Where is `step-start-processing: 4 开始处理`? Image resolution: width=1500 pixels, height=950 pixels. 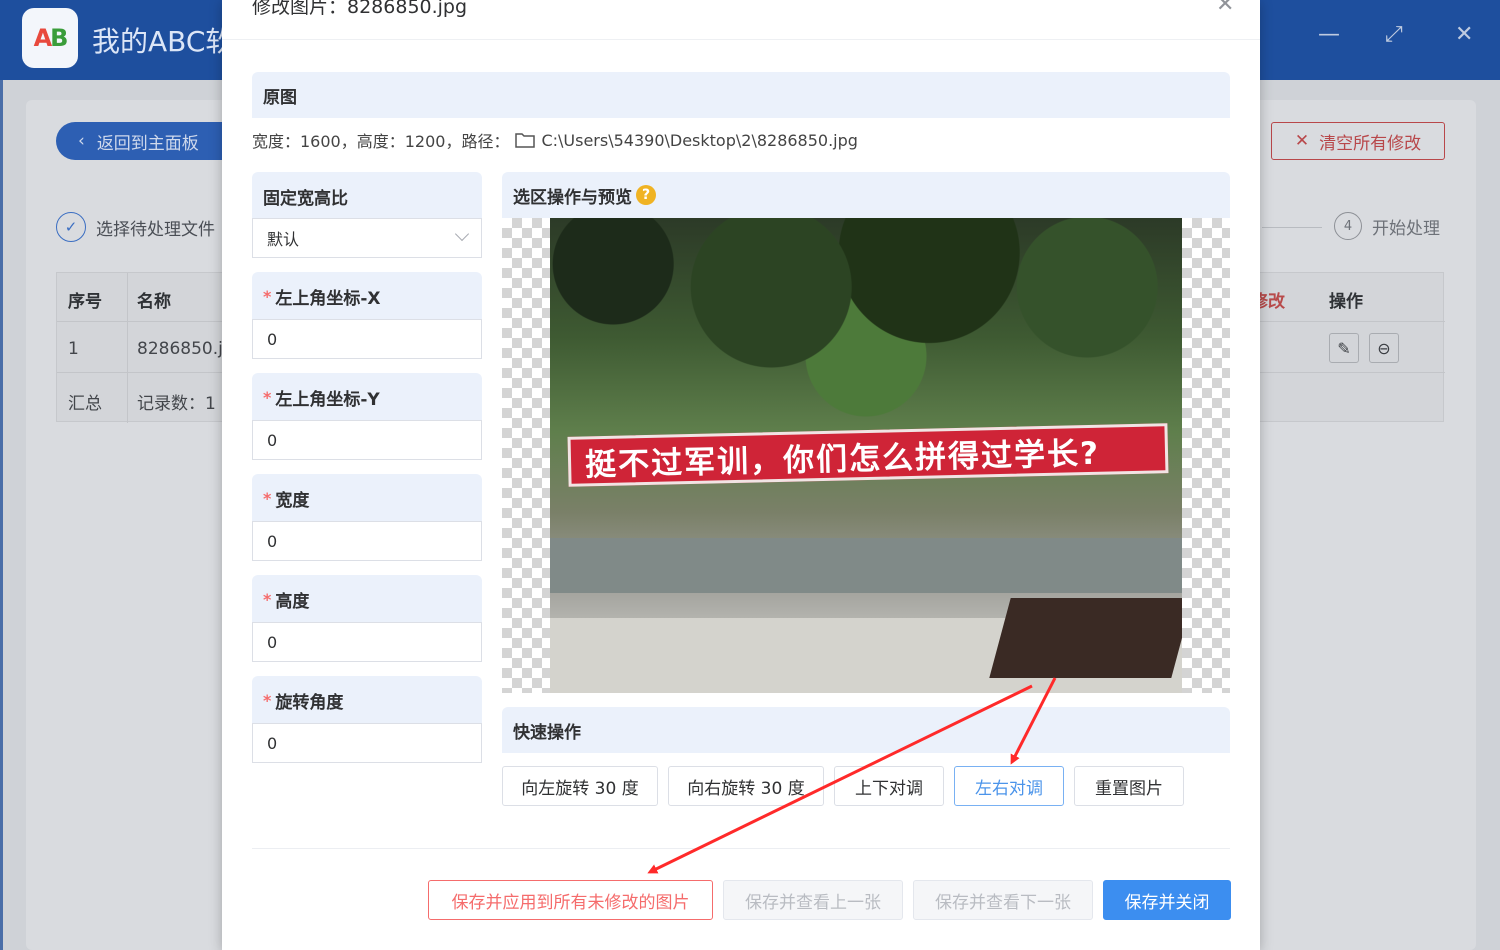
step-start-processing: 4 开始处理 is located at coordinates (1387, 226).